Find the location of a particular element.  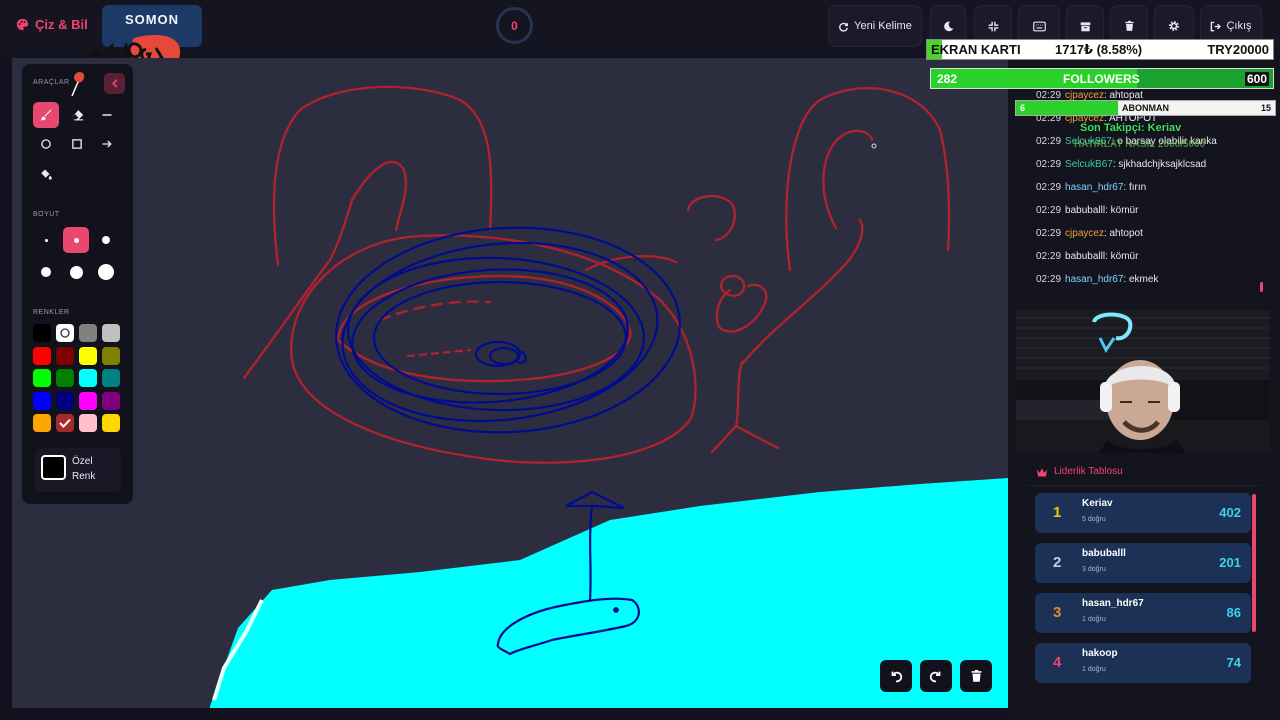

leaderboard-score: 402 is located at coordinates (1230, 512).